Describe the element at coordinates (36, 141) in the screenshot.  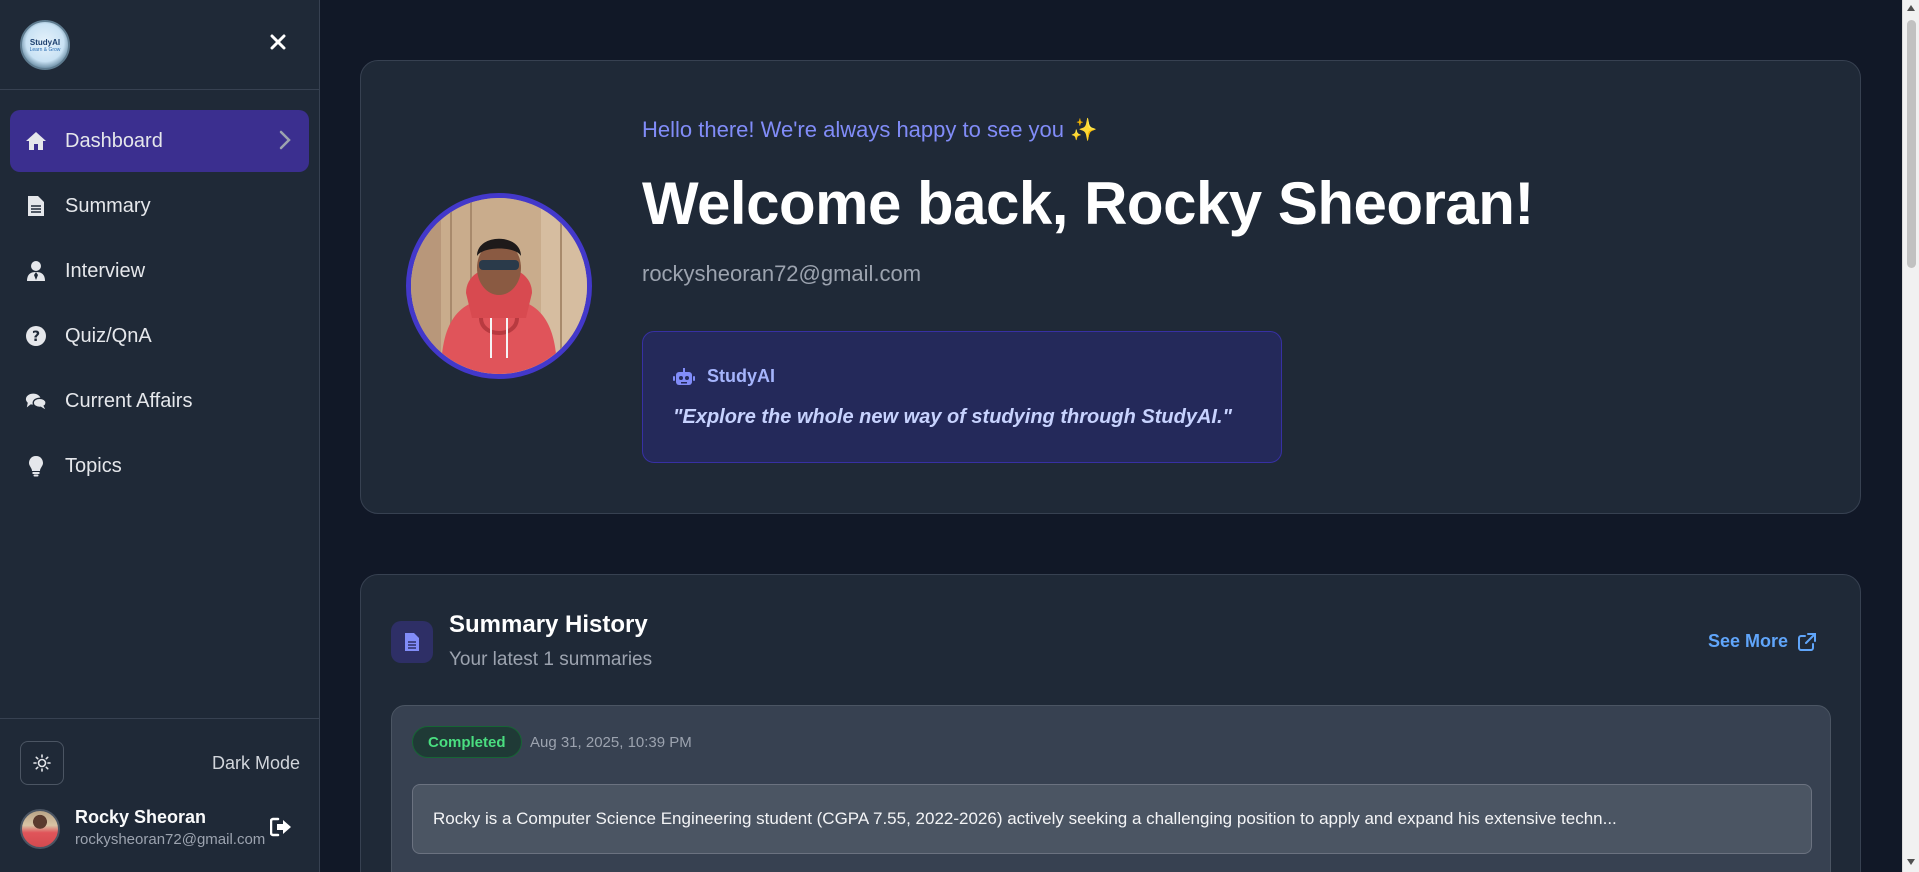
I see `home-icon` at that location.